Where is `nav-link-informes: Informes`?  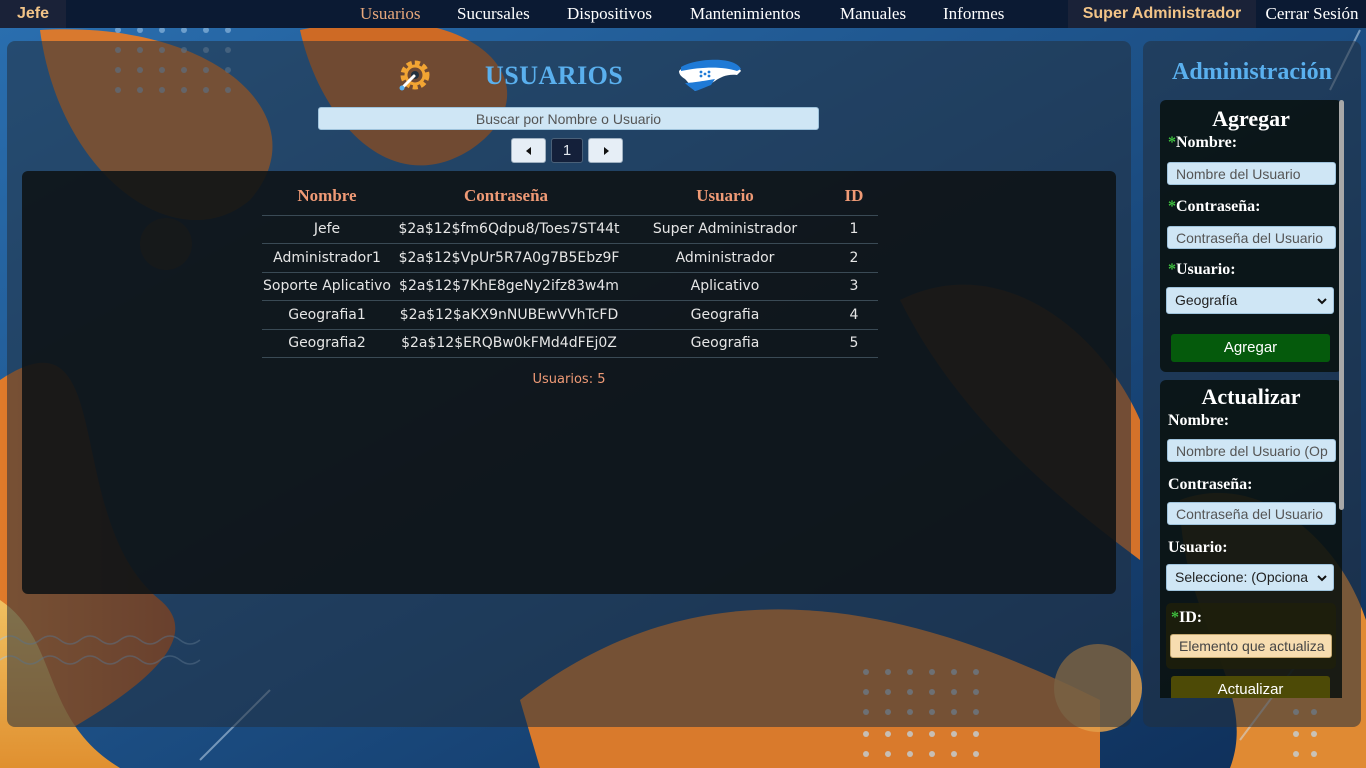 nav-link-informes: Informes is located at coordinates (973, 14).